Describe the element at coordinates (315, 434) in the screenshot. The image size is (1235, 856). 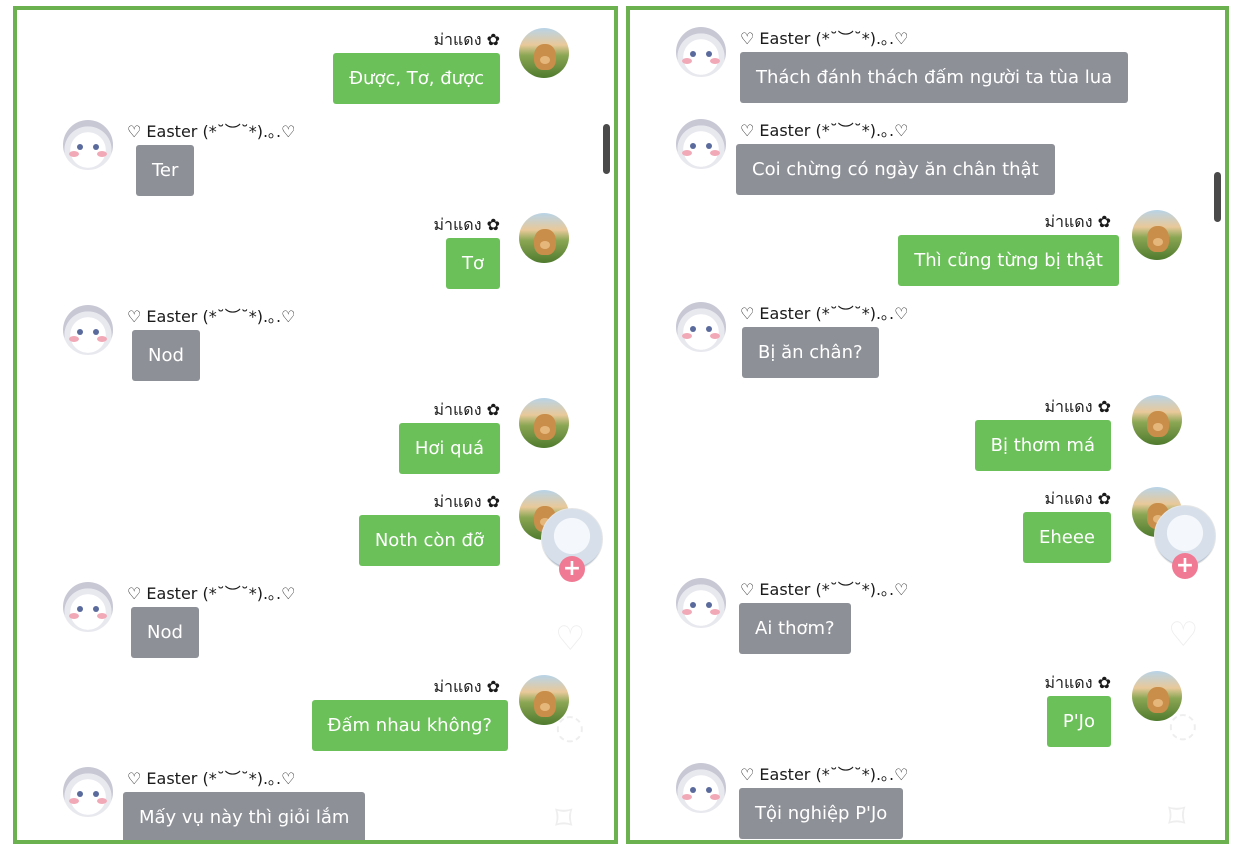
I see `message-row: ม่าแดง ✿ Hơi quá` at that location.